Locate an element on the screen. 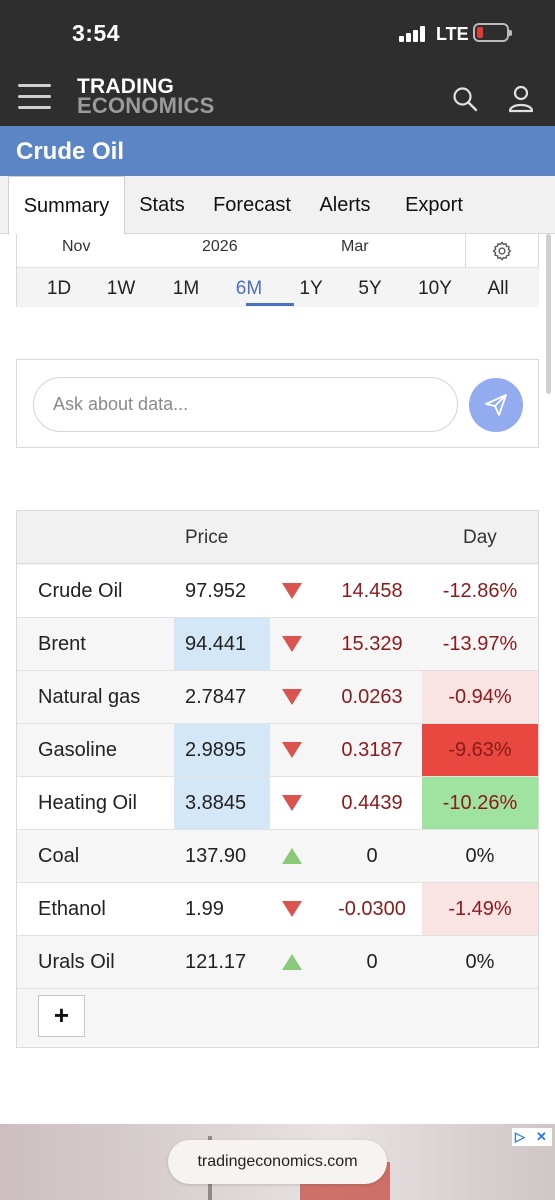  change-value: 14.458 is located at coordinates (372, 591).